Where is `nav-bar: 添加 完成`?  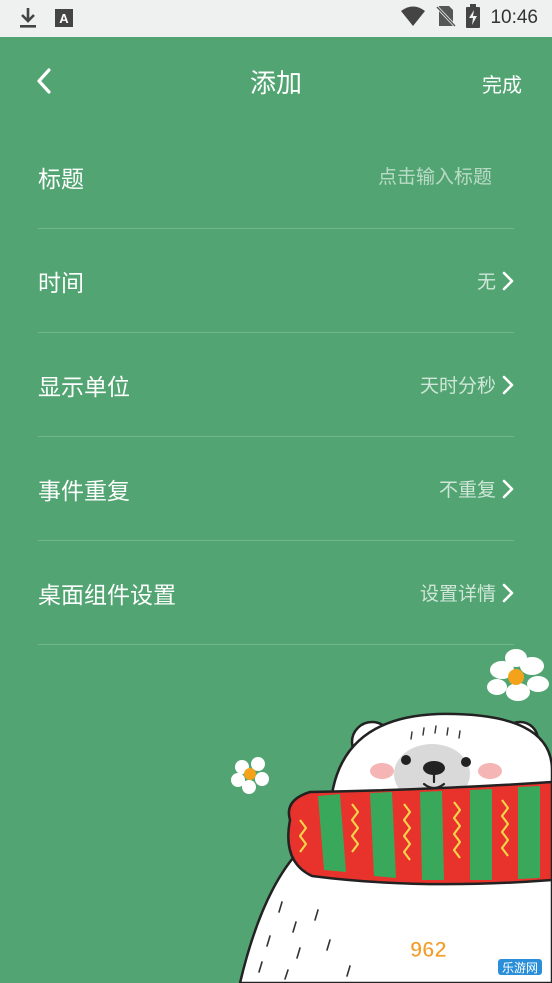 nav-bar: 添加 完成 is located at coordinates (276, 81).